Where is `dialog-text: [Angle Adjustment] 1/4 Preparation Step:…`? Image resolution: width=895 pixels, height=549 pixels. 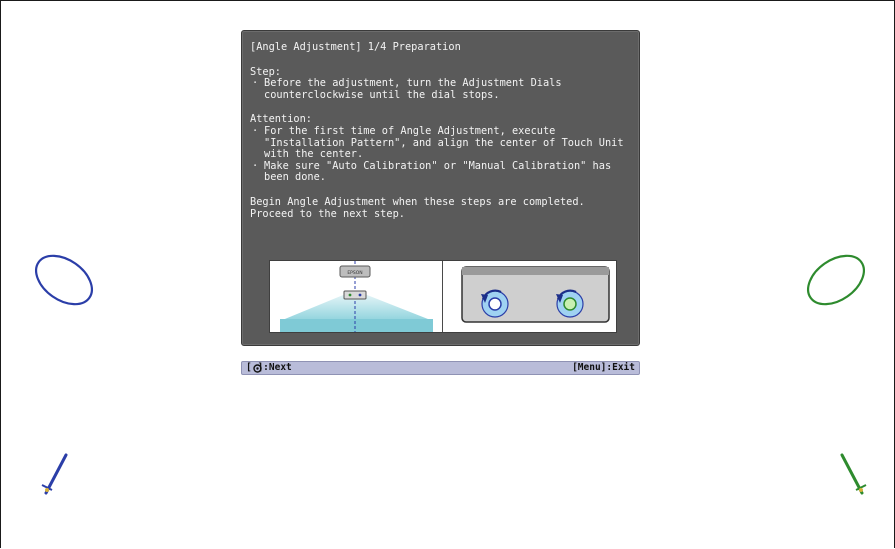
dialog-text: [Angle Adjustment] 1/4 Preparation Step:… is located at coordinates (442, 130).